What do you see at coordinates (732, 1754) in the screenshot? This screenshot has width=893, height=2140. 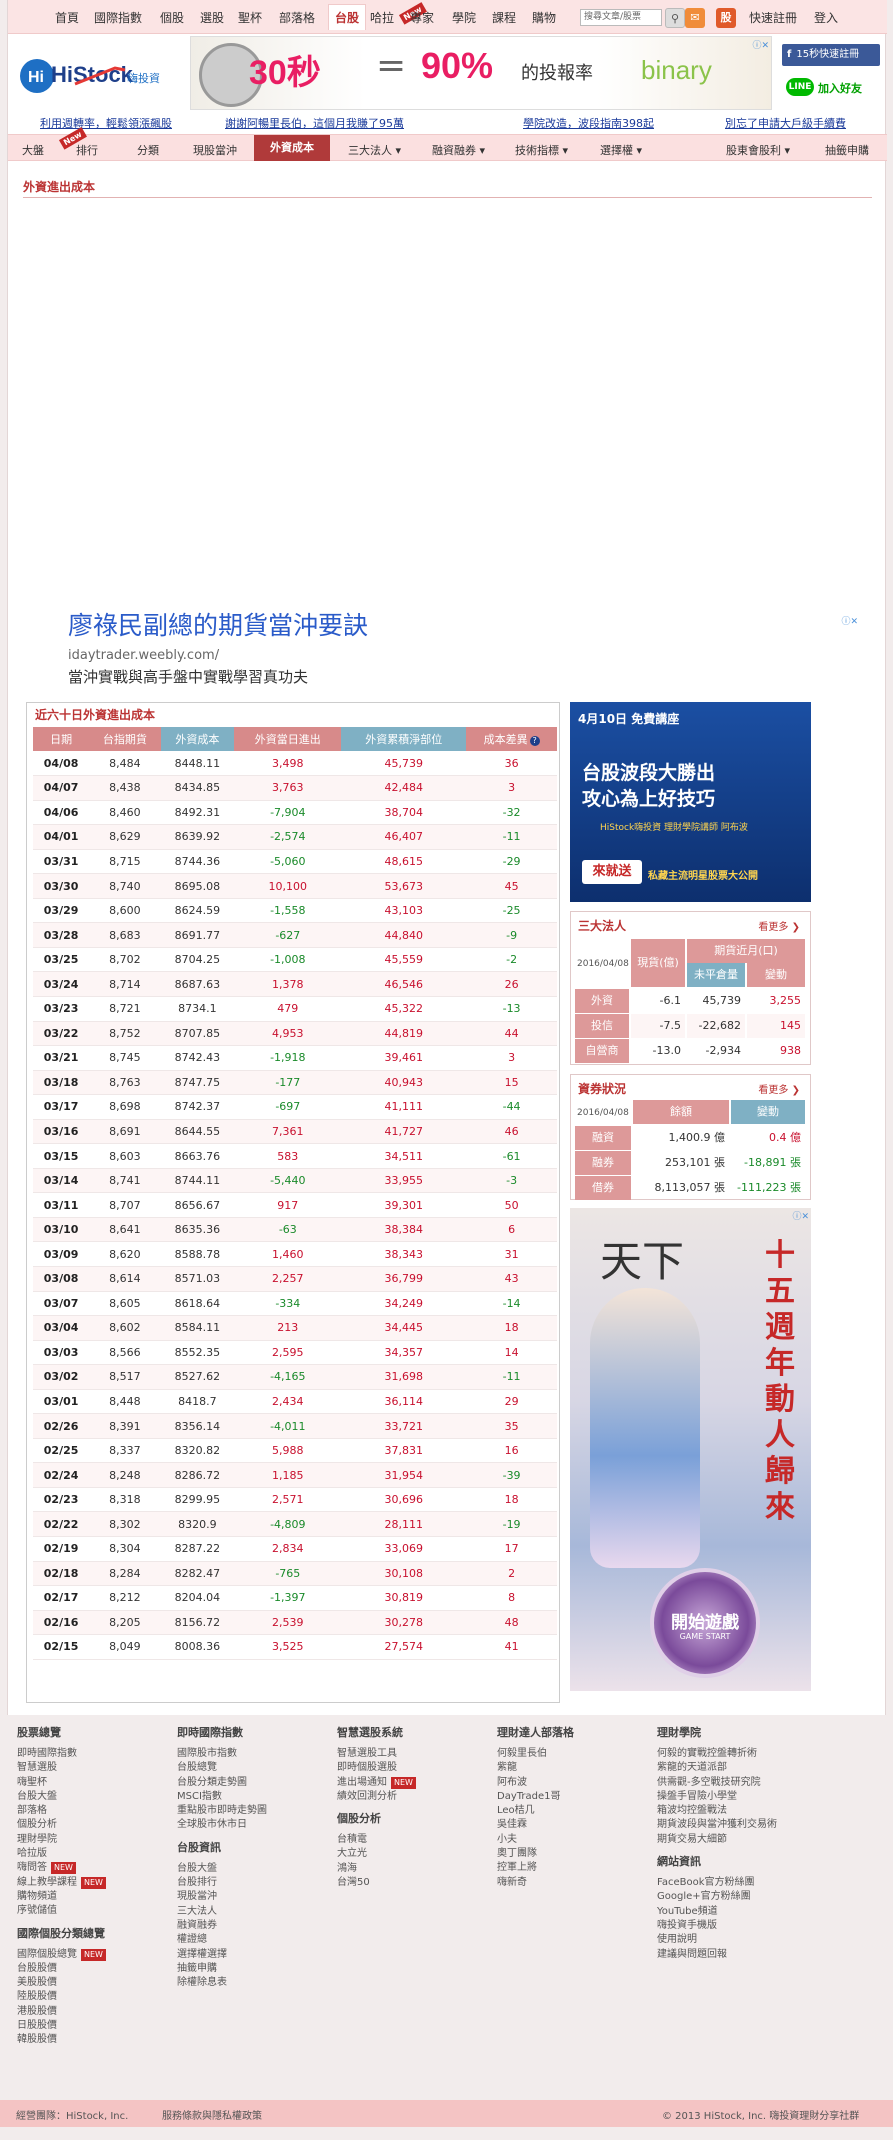 I see `footer-link: 何毅的實戰控盤轉折術` at bounding box center [732, 1754].